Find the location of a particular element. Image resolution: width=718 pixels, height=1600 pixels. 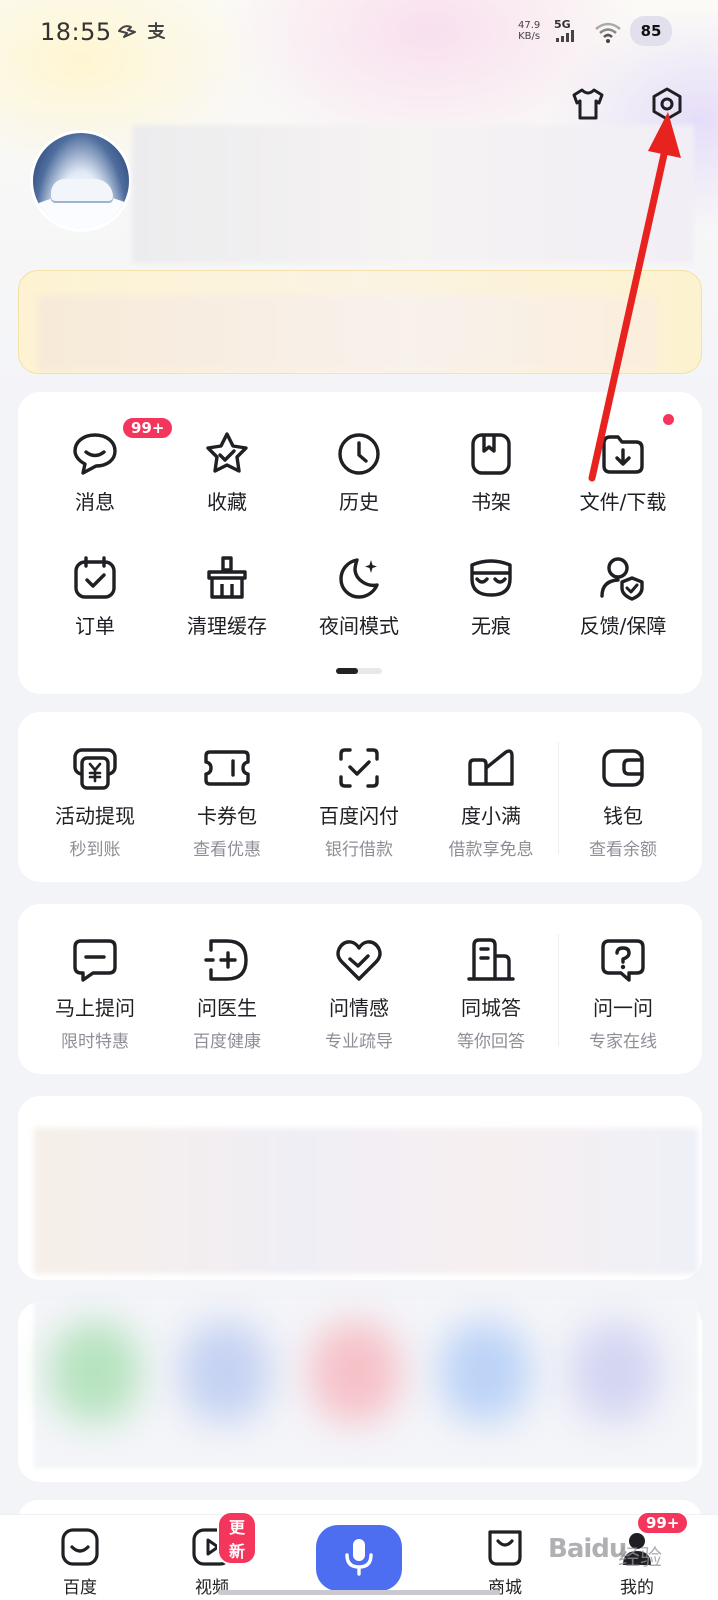

grid-item-label: 无痕 is located at coordinates (491, 626).